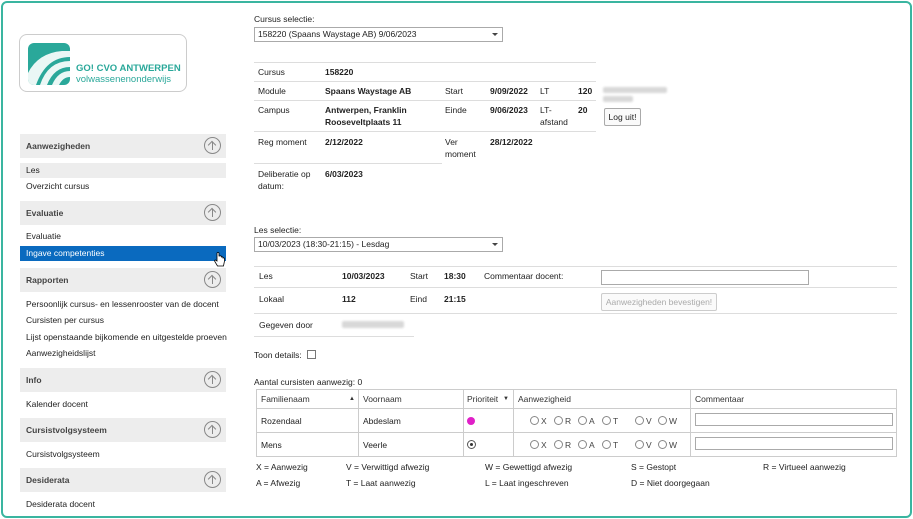  I want to click on commentaar-docent-label: Commentaar docent:, so click(524, 276).